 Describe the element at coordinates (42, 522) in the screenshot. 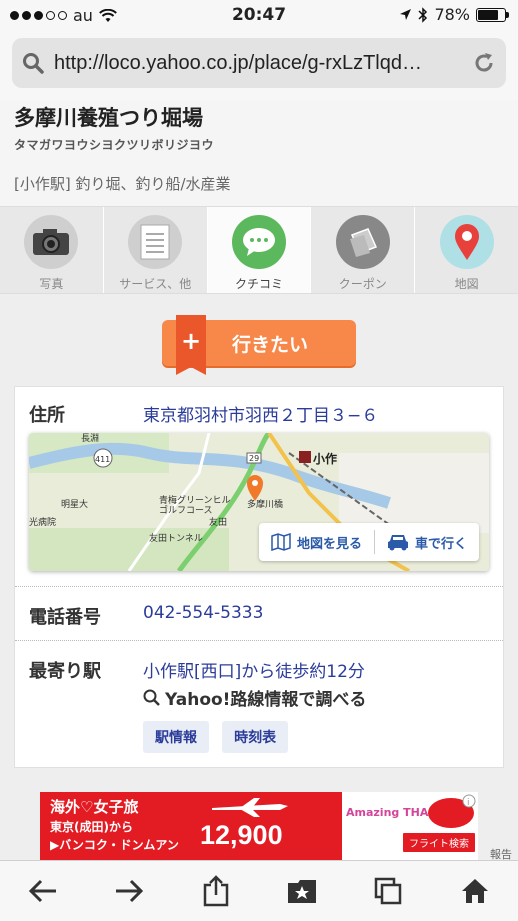

I see `svg-text: 光病院` at that location.